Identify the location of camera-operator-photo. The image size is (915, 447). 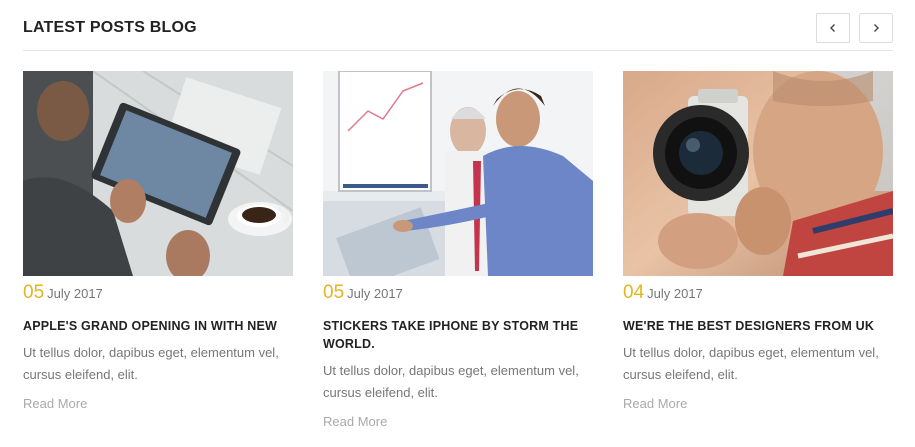
(758, 173).